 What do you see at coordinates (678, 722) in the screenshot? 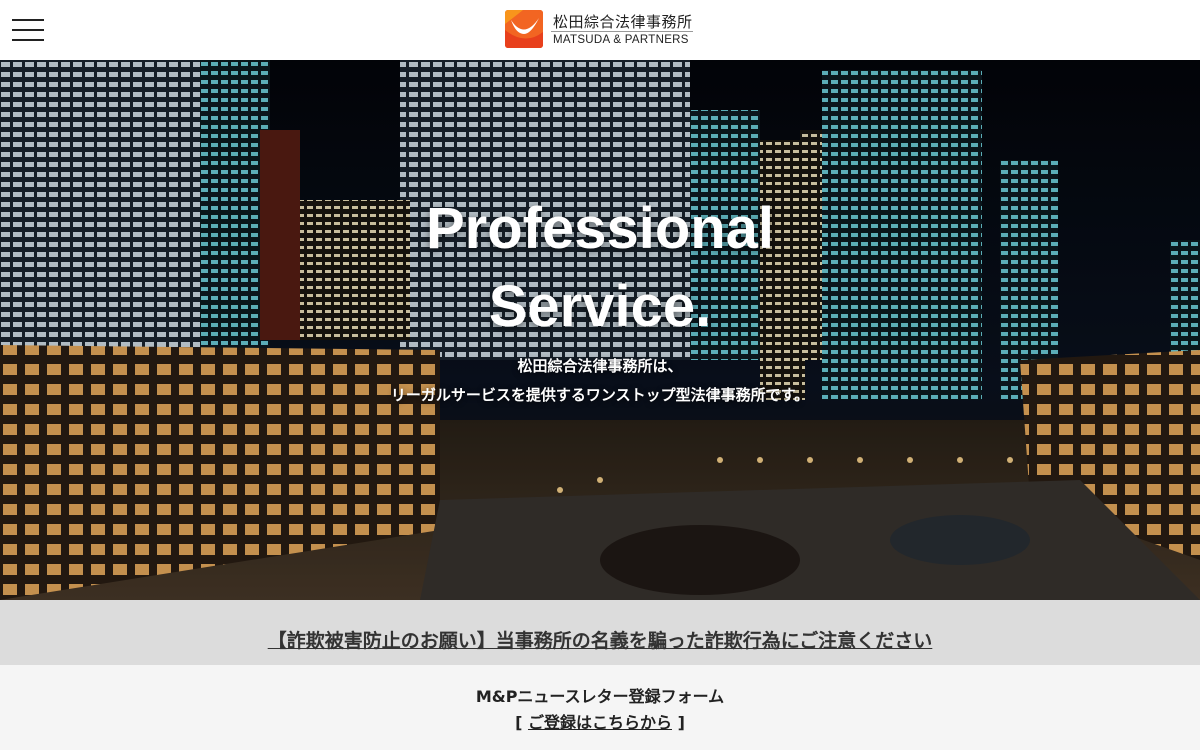
I see `newsletter-bracket-close: ]` at bounding box center [678, 722].